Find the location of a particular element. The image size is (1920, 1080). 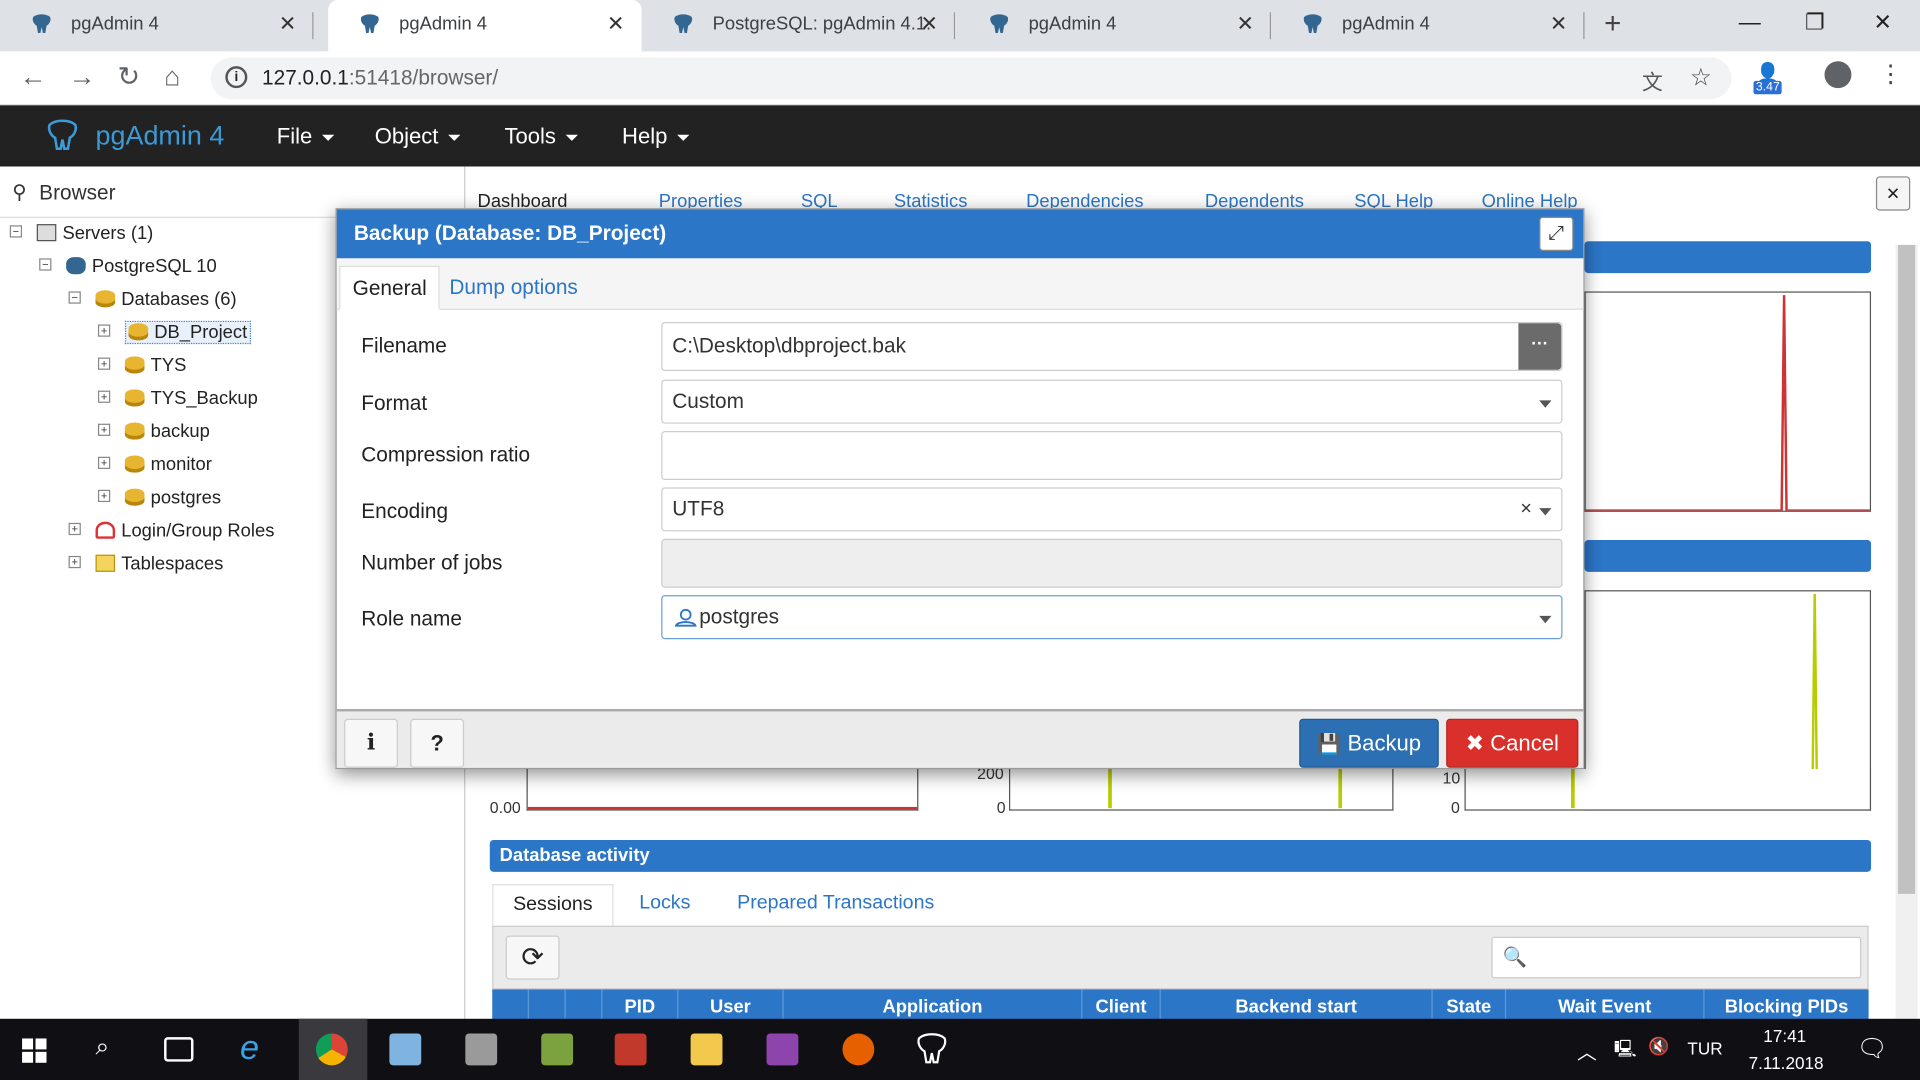

tree-db-item: + postgres is located at coordinates (159, 497).